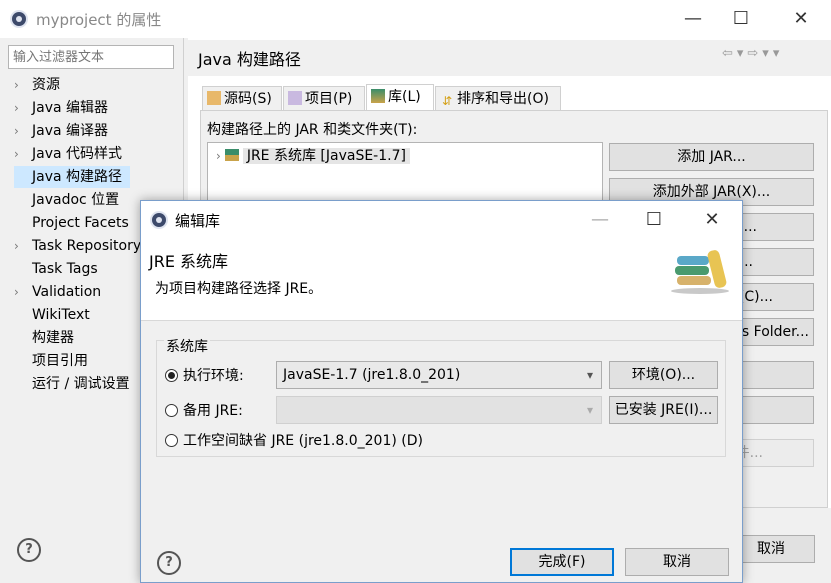 Image resolution: width=831 pixels, height=583 pixels. I want to click on tree-item: 项目引用, so click(51, 361).